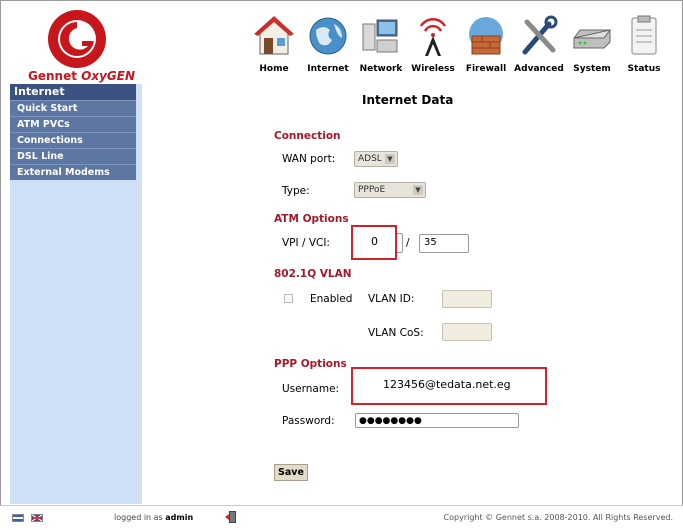 The image size is (683, 530). I want to click on nav-label: Wireless, so click(433, 69).